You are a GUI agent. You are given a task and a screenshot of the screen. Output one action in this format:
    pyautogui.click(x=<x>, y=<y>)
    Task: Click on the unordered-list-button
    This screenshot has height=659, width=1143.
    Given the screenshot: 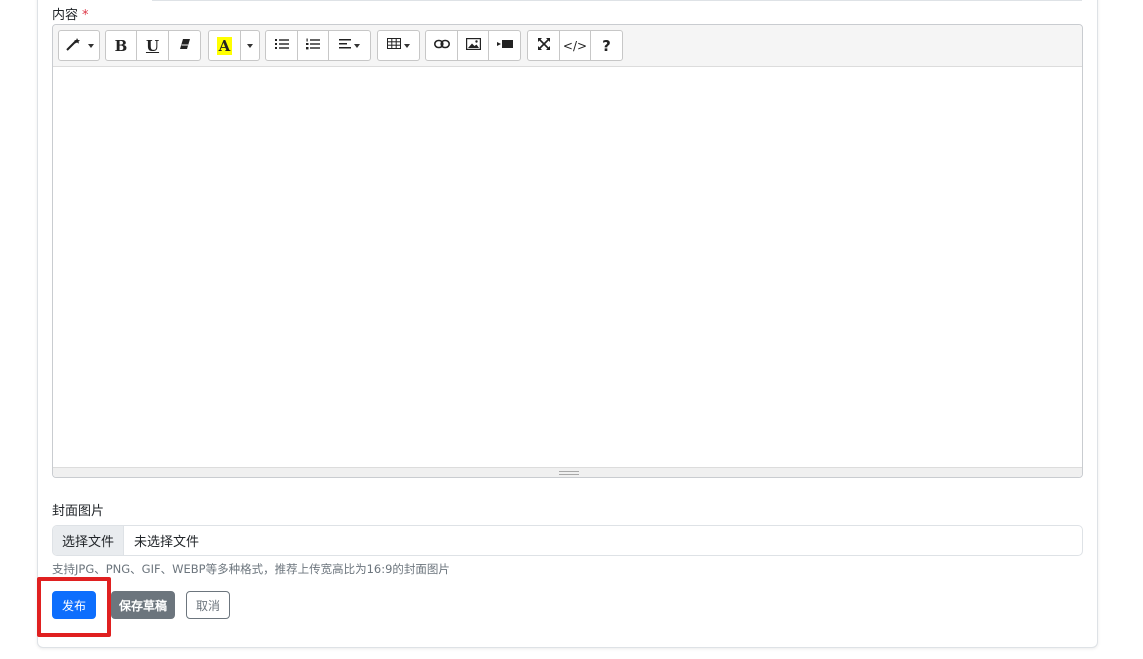 What is the action you would take?
    pyautogui.click(x=281, y=45)
    